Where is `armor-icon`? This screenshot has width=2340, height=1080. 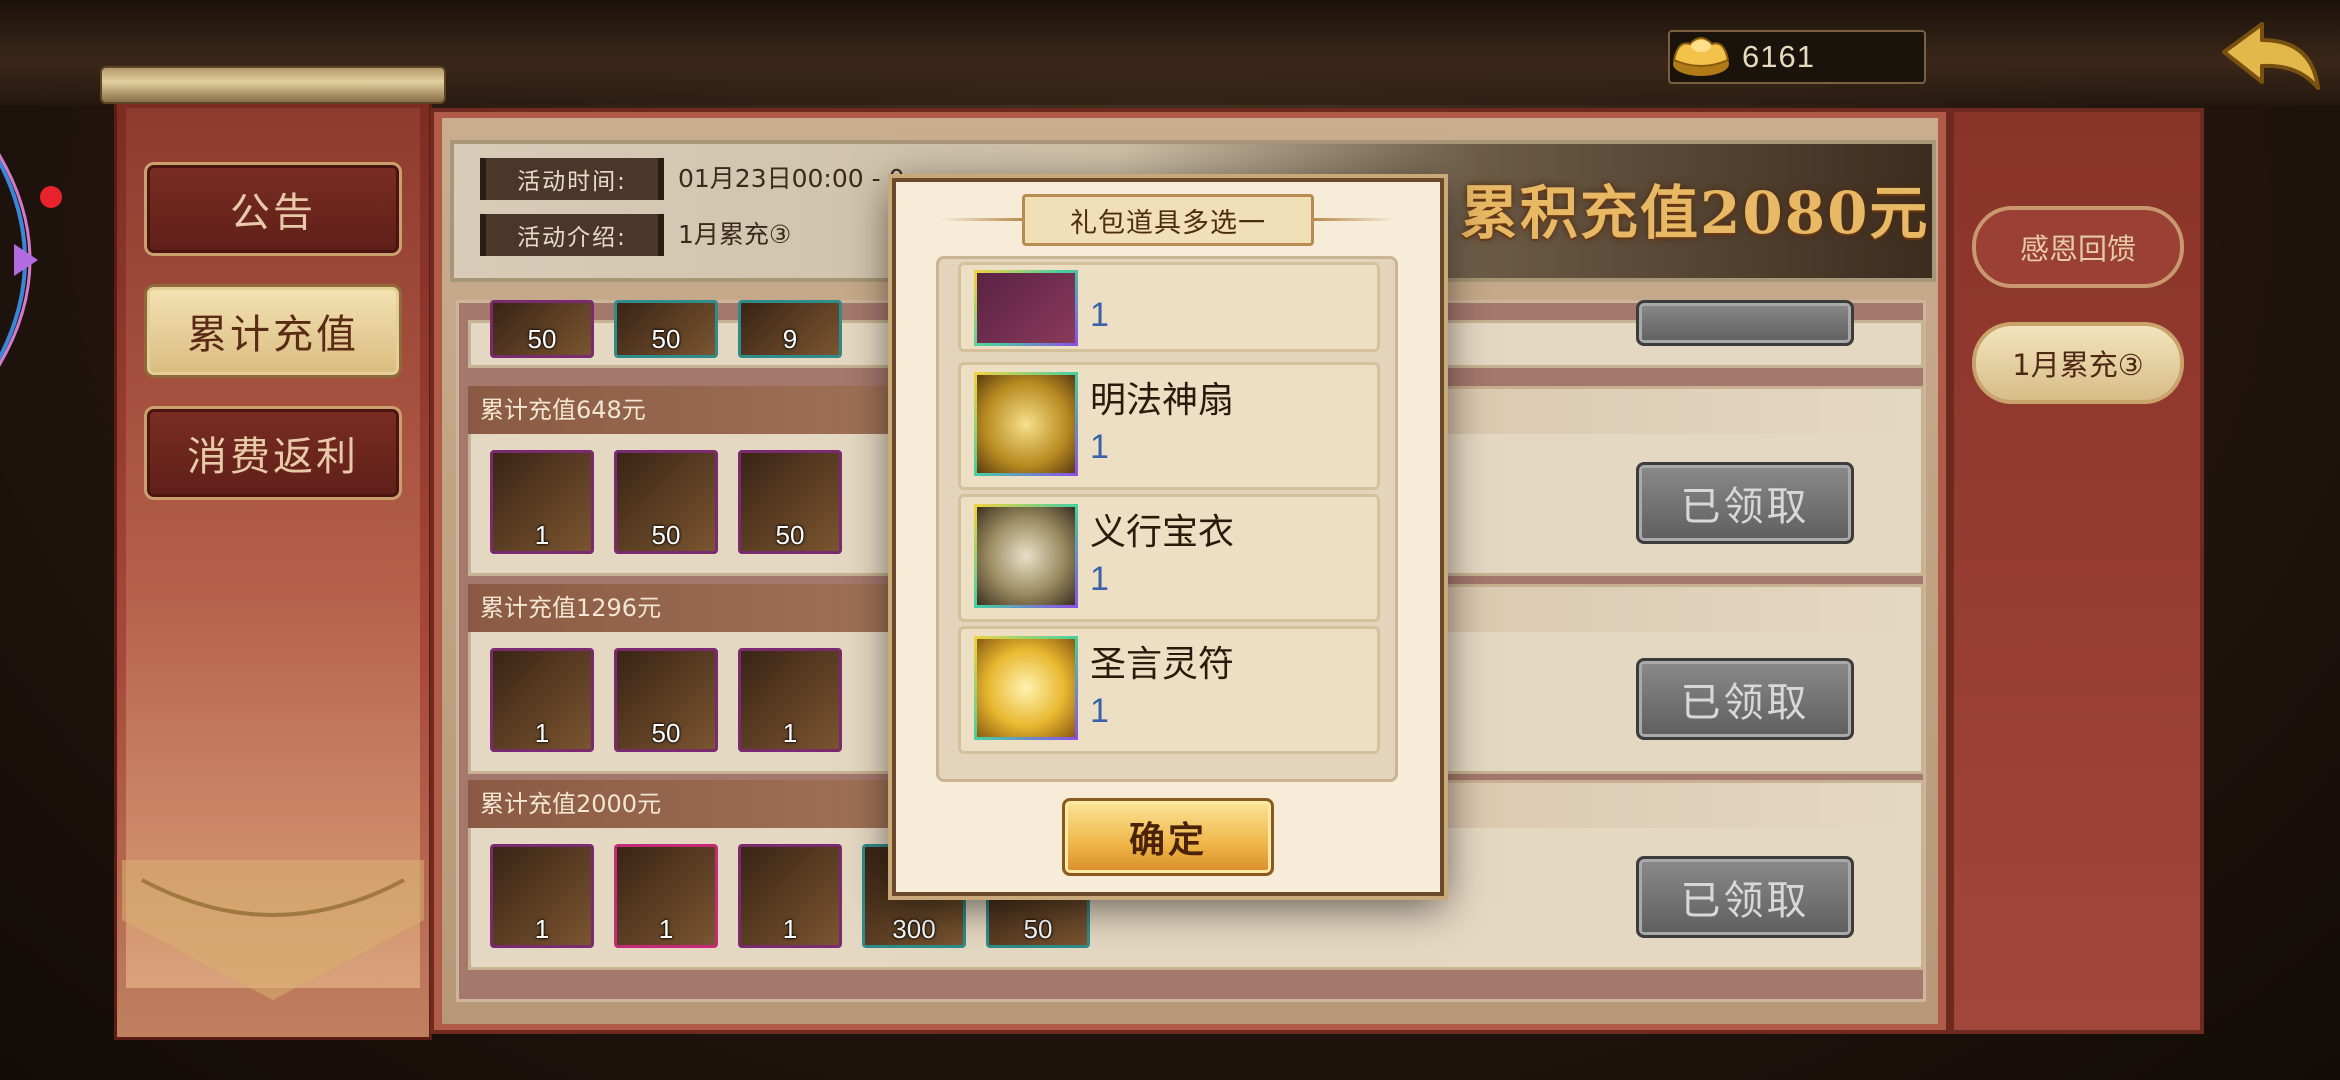
armor-icon is located at coordinates (1026, 556).